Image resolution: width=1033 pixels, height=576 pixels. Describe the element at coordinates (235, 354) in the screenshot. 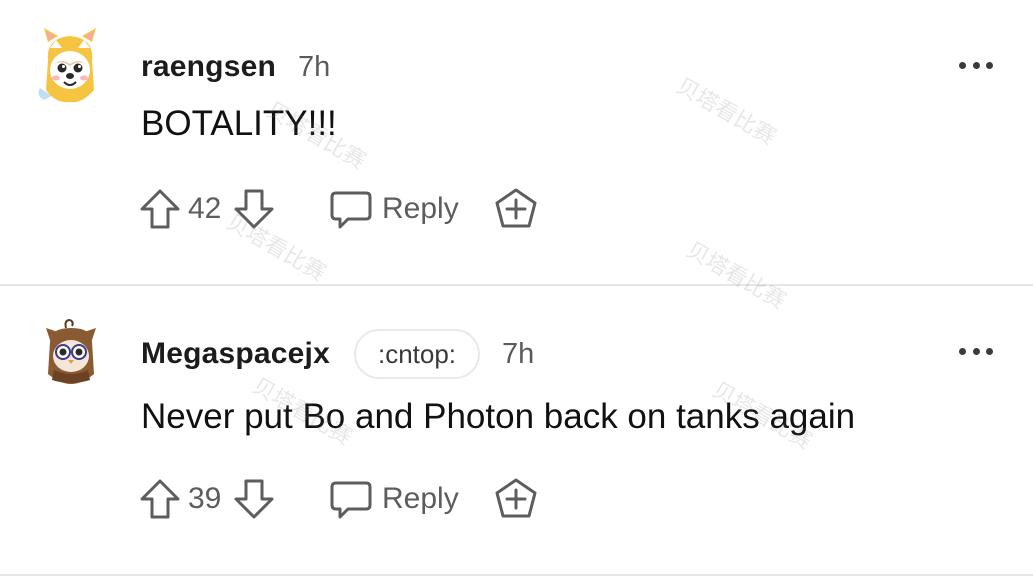

I see `username: Megaspacejx` at that location.